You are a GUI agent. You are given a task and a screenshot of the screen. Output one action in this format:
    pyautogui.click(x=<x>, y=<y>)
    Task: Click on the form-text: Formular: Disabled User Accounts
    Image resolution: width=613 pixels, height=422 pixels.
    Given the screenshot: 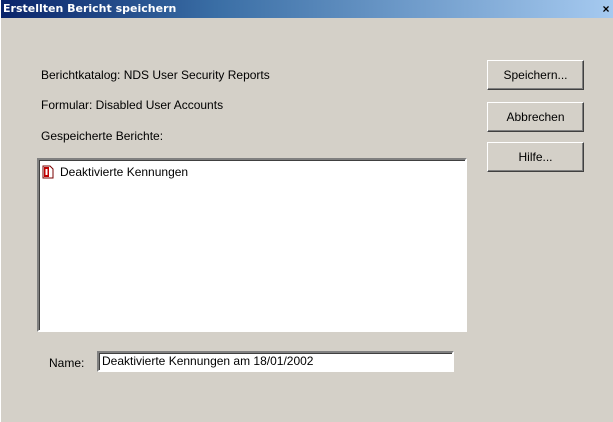 What is the action you would take?
    pyautogui.click(x=132, y=105)
    